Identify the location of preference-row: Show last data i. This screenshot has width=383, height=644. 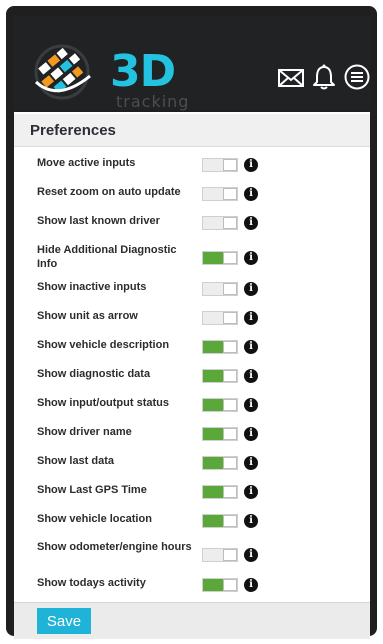
(192, 462).